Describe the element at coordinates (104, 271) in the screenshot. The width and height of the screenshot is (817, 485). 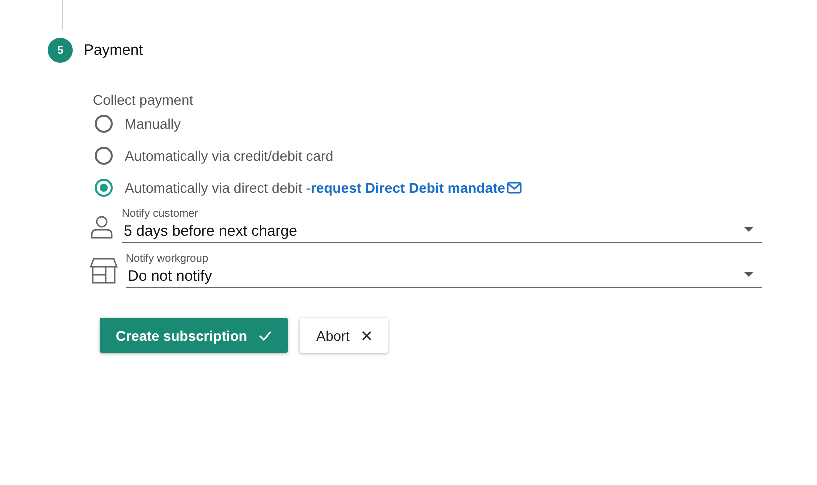
I see `store-icon` at that location.